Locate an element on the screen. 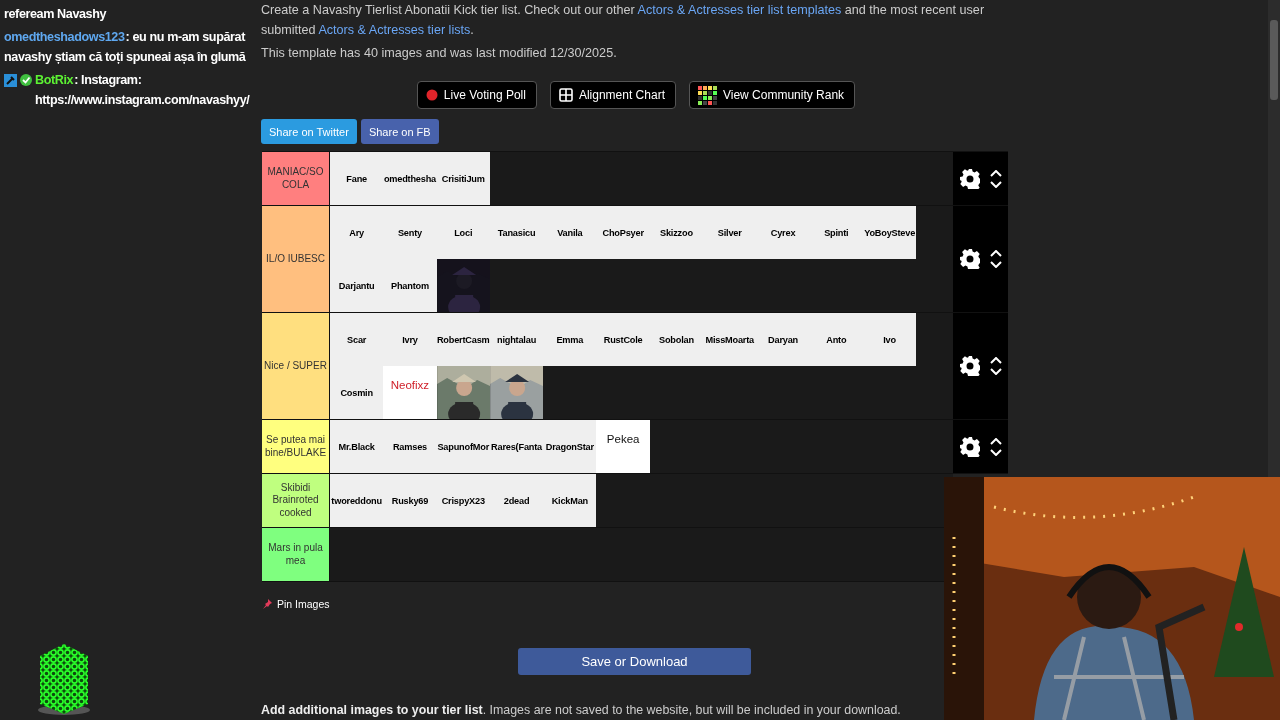  tier-item: ChoPsyer is located at coordinates (623, 232).